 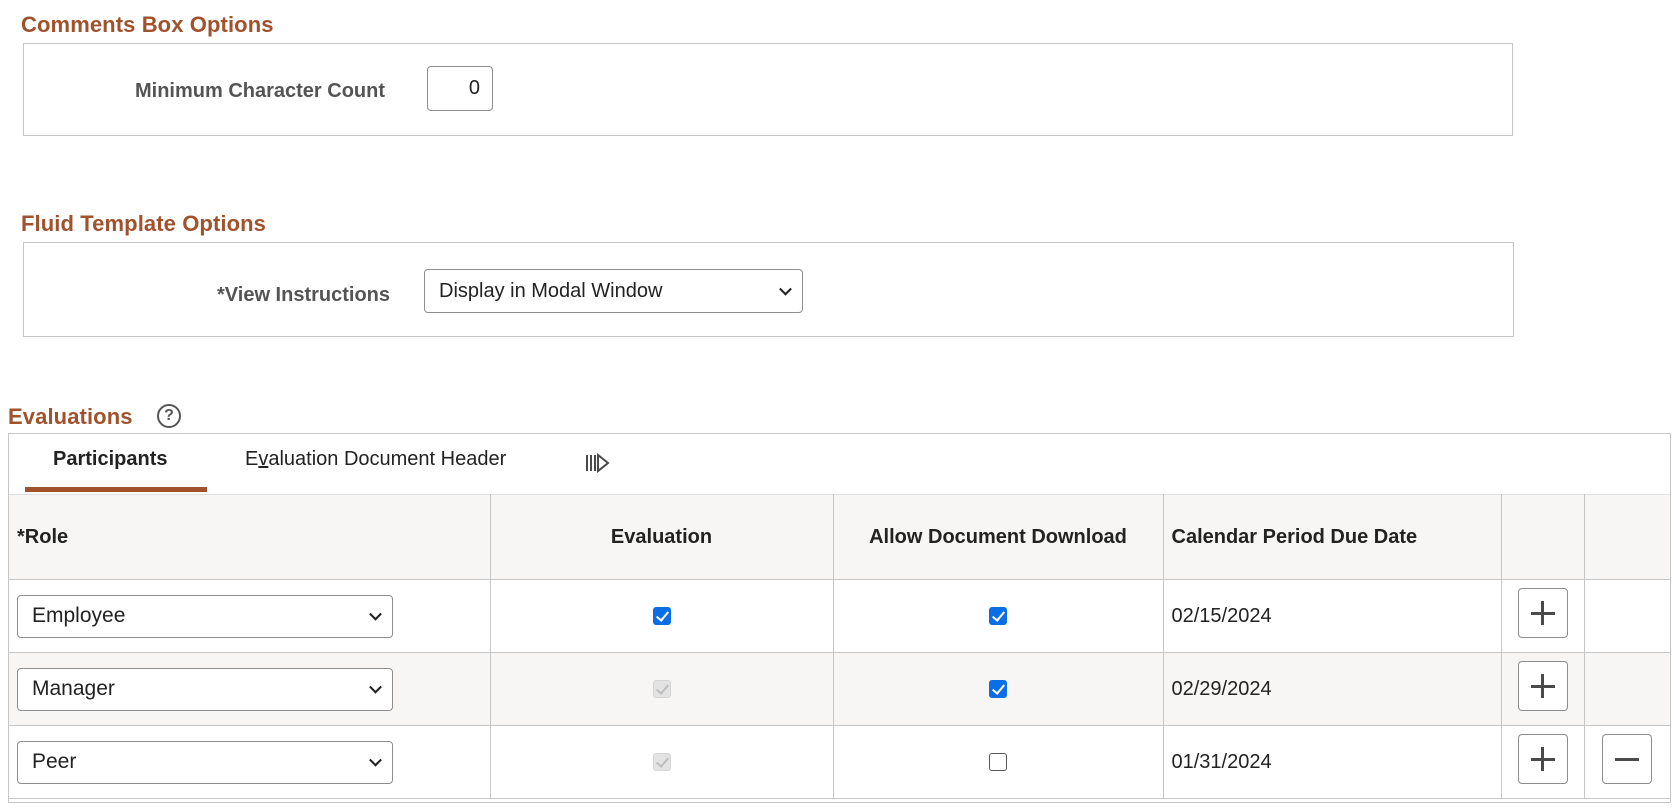 What do you see at coordinates (116, 489) in the screenshot?
I see `active-tab-indicator` at bounding box center [116, 489].